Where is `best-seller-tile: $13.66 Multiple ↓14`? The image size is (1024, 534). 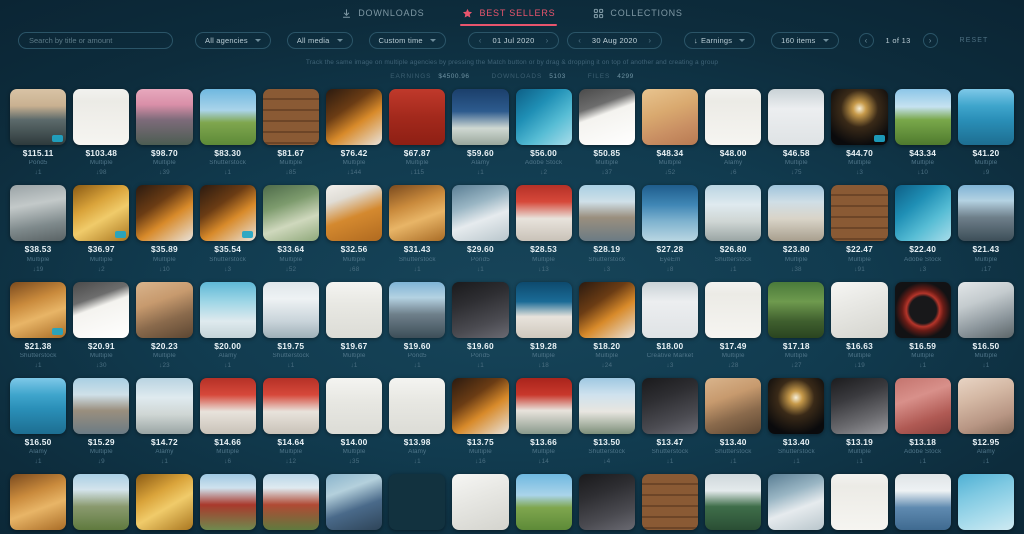
best-seller-tile: $13.66 Multiple ↓14 is located at coordinates (543, 421).